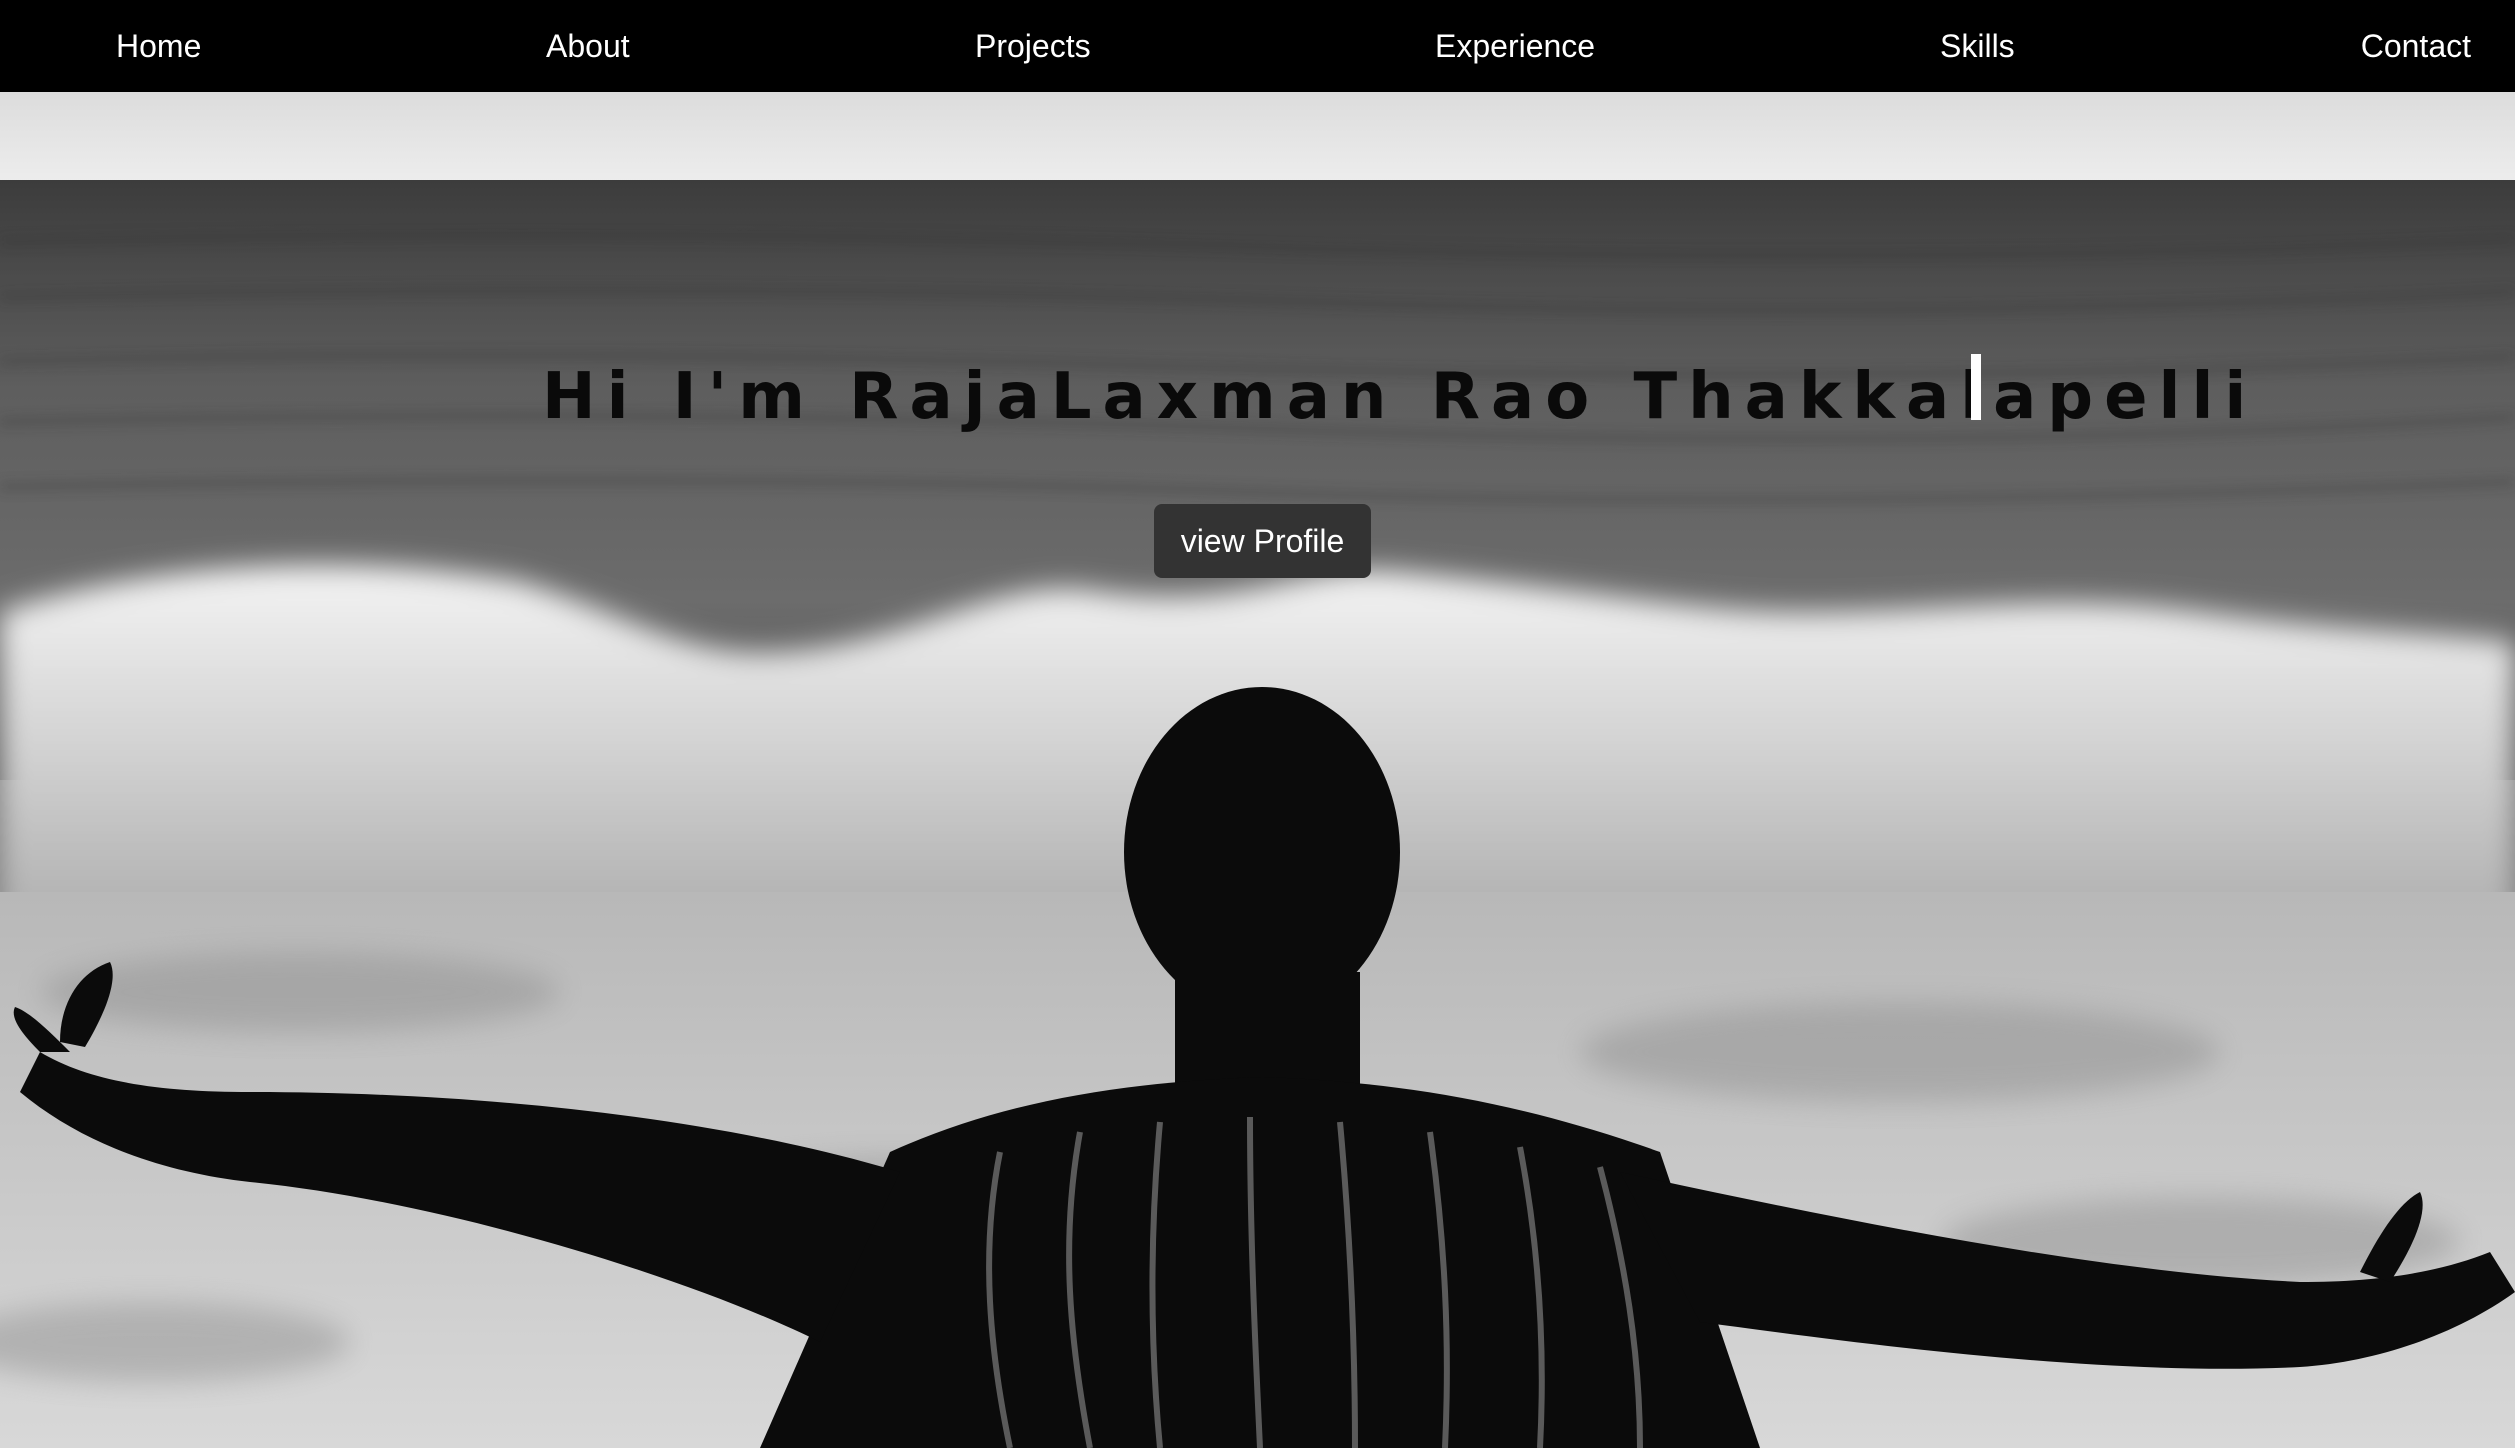 This screenshot has height=1448, width=2515. Describe the element at coordinates (1976, 387) in the screenshot. I see `typing-cursor` at that location.